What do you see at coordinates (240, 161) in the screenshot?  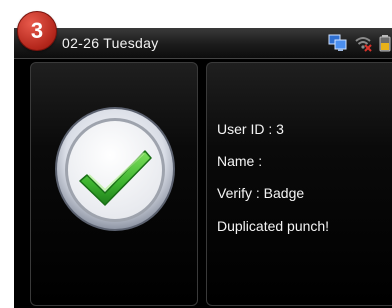 I see `name-label: Name :` at bounding box center [240, 161].